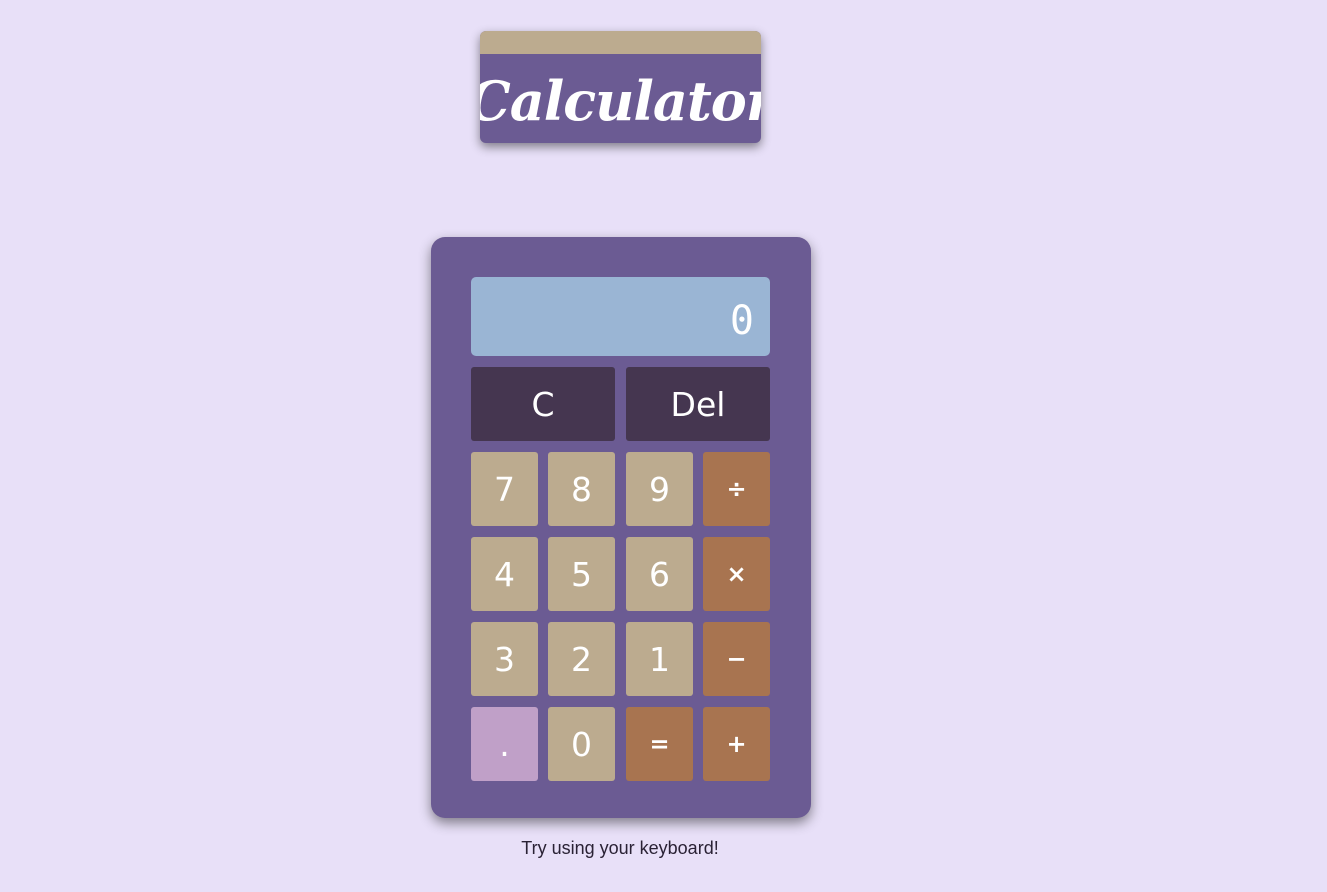 The height and width of the screenshot is (892, 1327). Describe the element at coordinates (504, 744) in the screenshot. I see `decimal-button: .` at that location.